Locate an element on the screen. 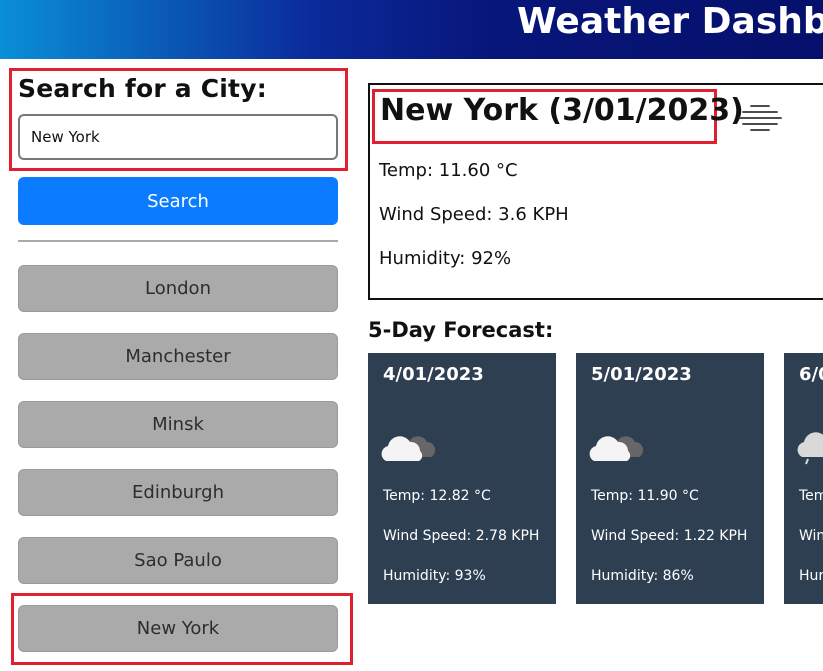  history-button-edinburgh: Edinburgh is located at coordinates (178, 492).